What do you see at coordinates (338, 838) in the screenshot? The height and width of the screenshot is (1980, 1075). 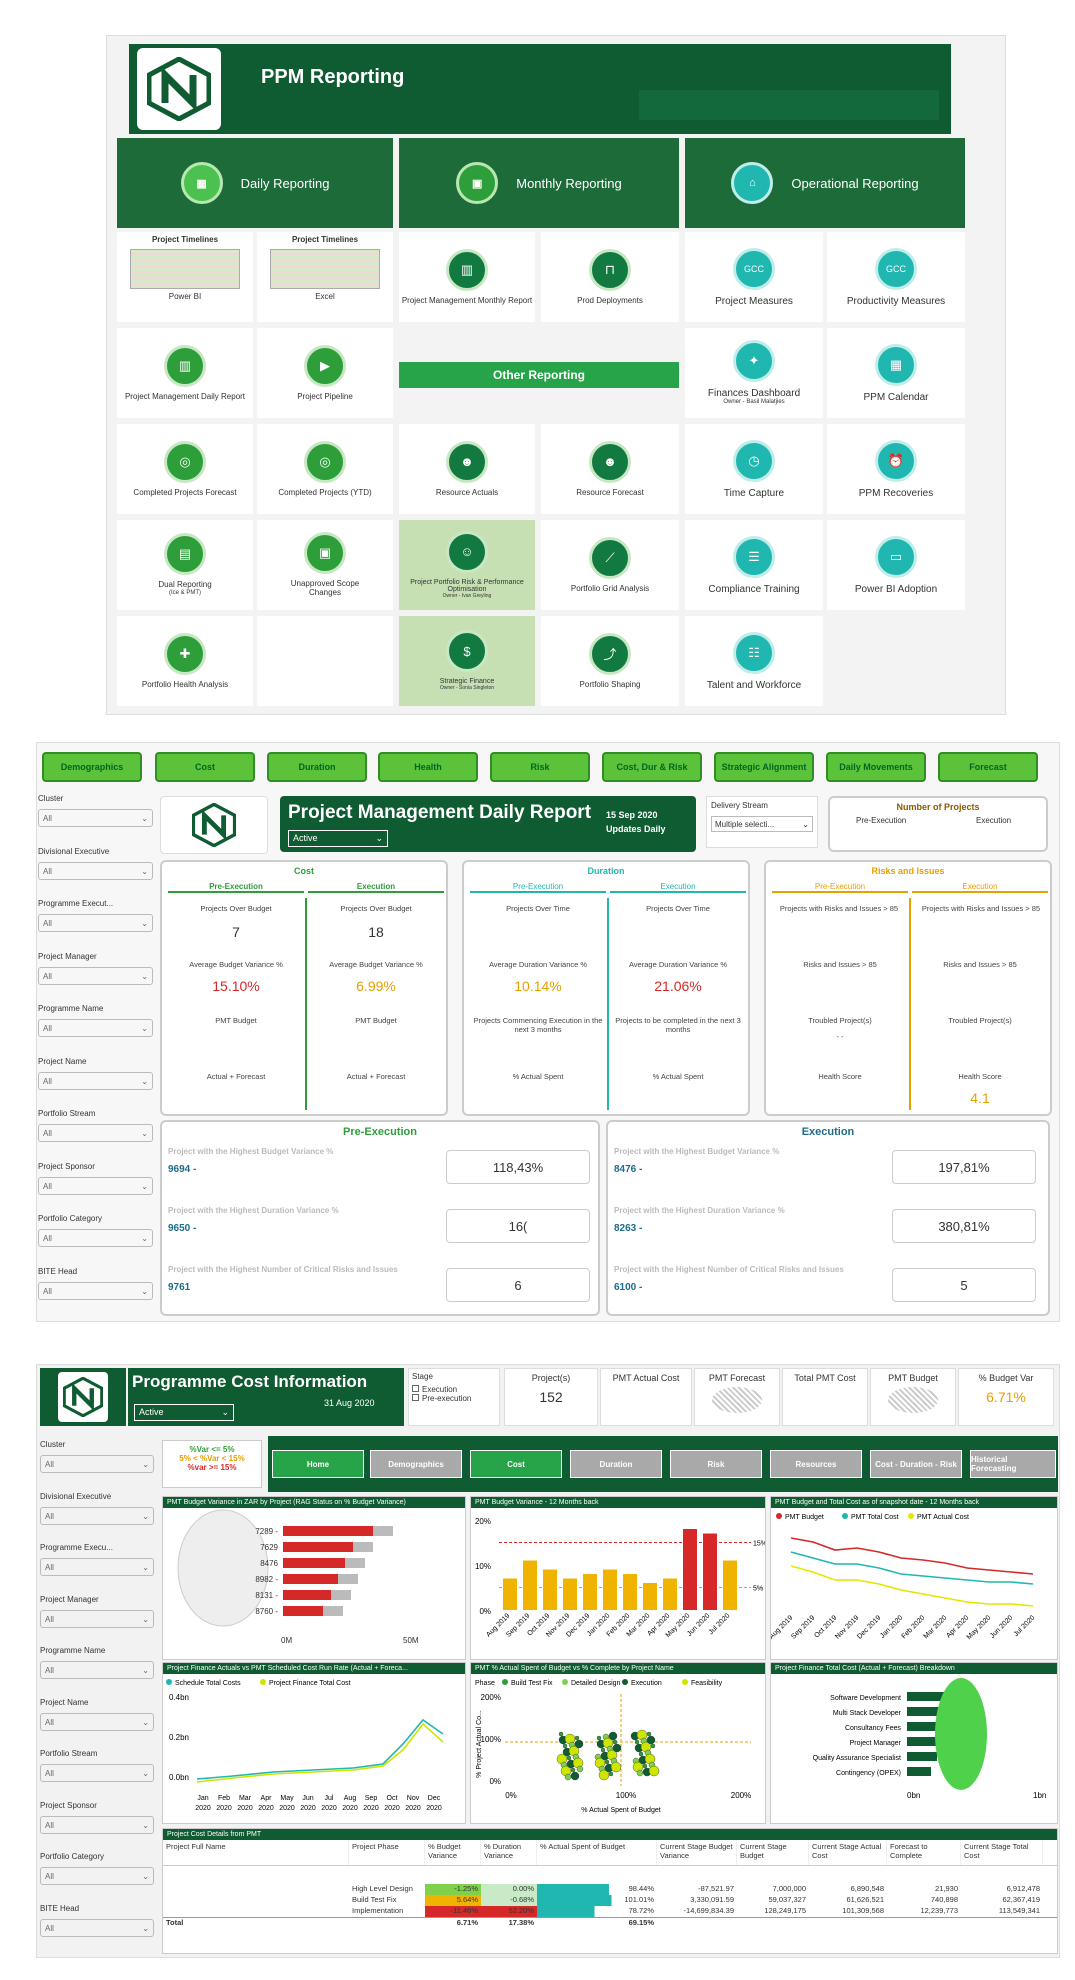 I see `status-dropdown: Active ⌄` at bounding box center [338, 838].